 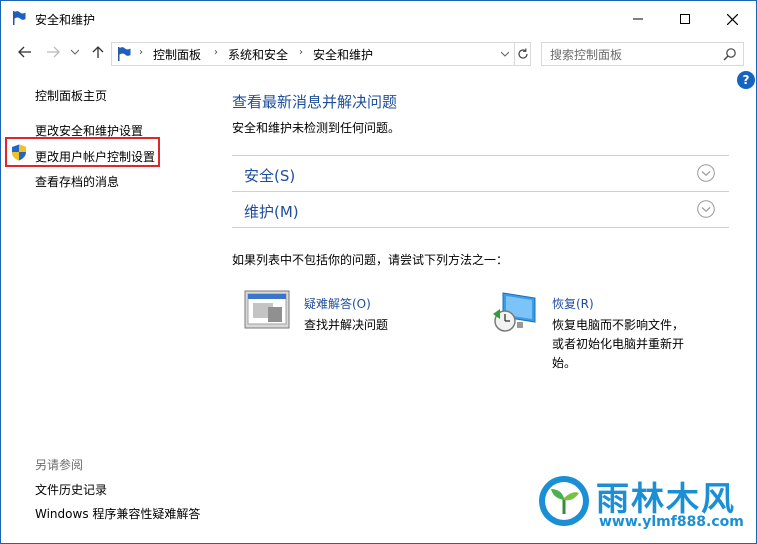 What do you see at coordinates (516, 312) in the screenshot?
I see `recovery-icon` at bounding box center [516, 312].